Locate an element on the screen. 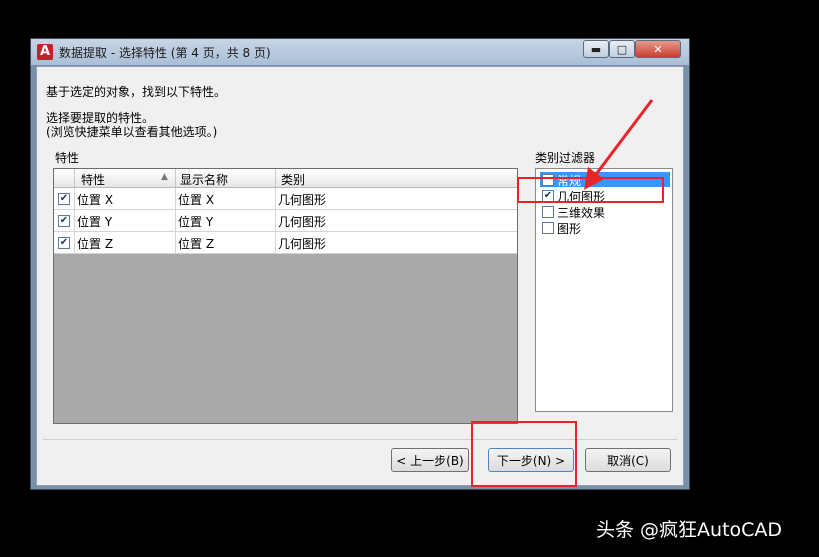 The height and width of the screenshot is (557, 819). cell-display-name: 位置 X is located at coordinates (196, 199).